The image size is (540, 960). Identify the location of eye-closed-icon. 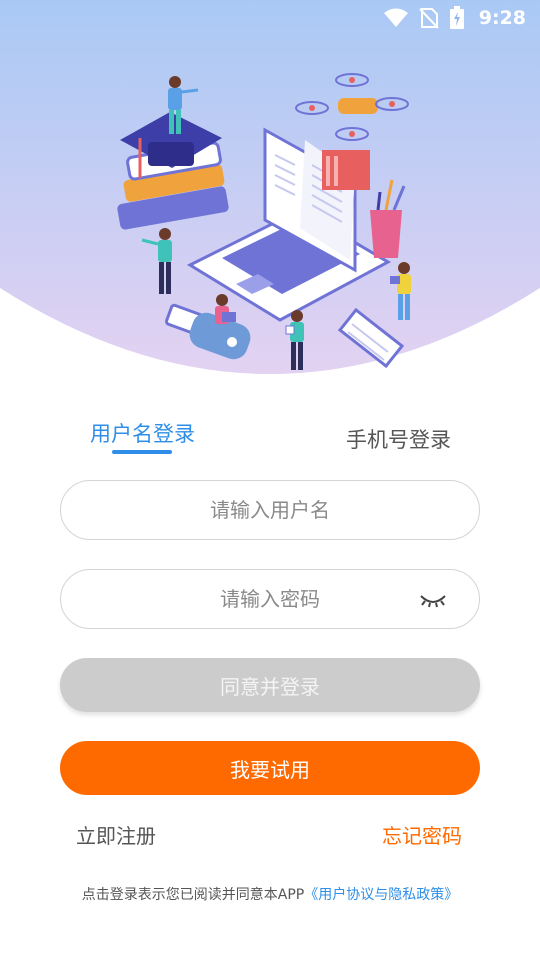
(433, 600).